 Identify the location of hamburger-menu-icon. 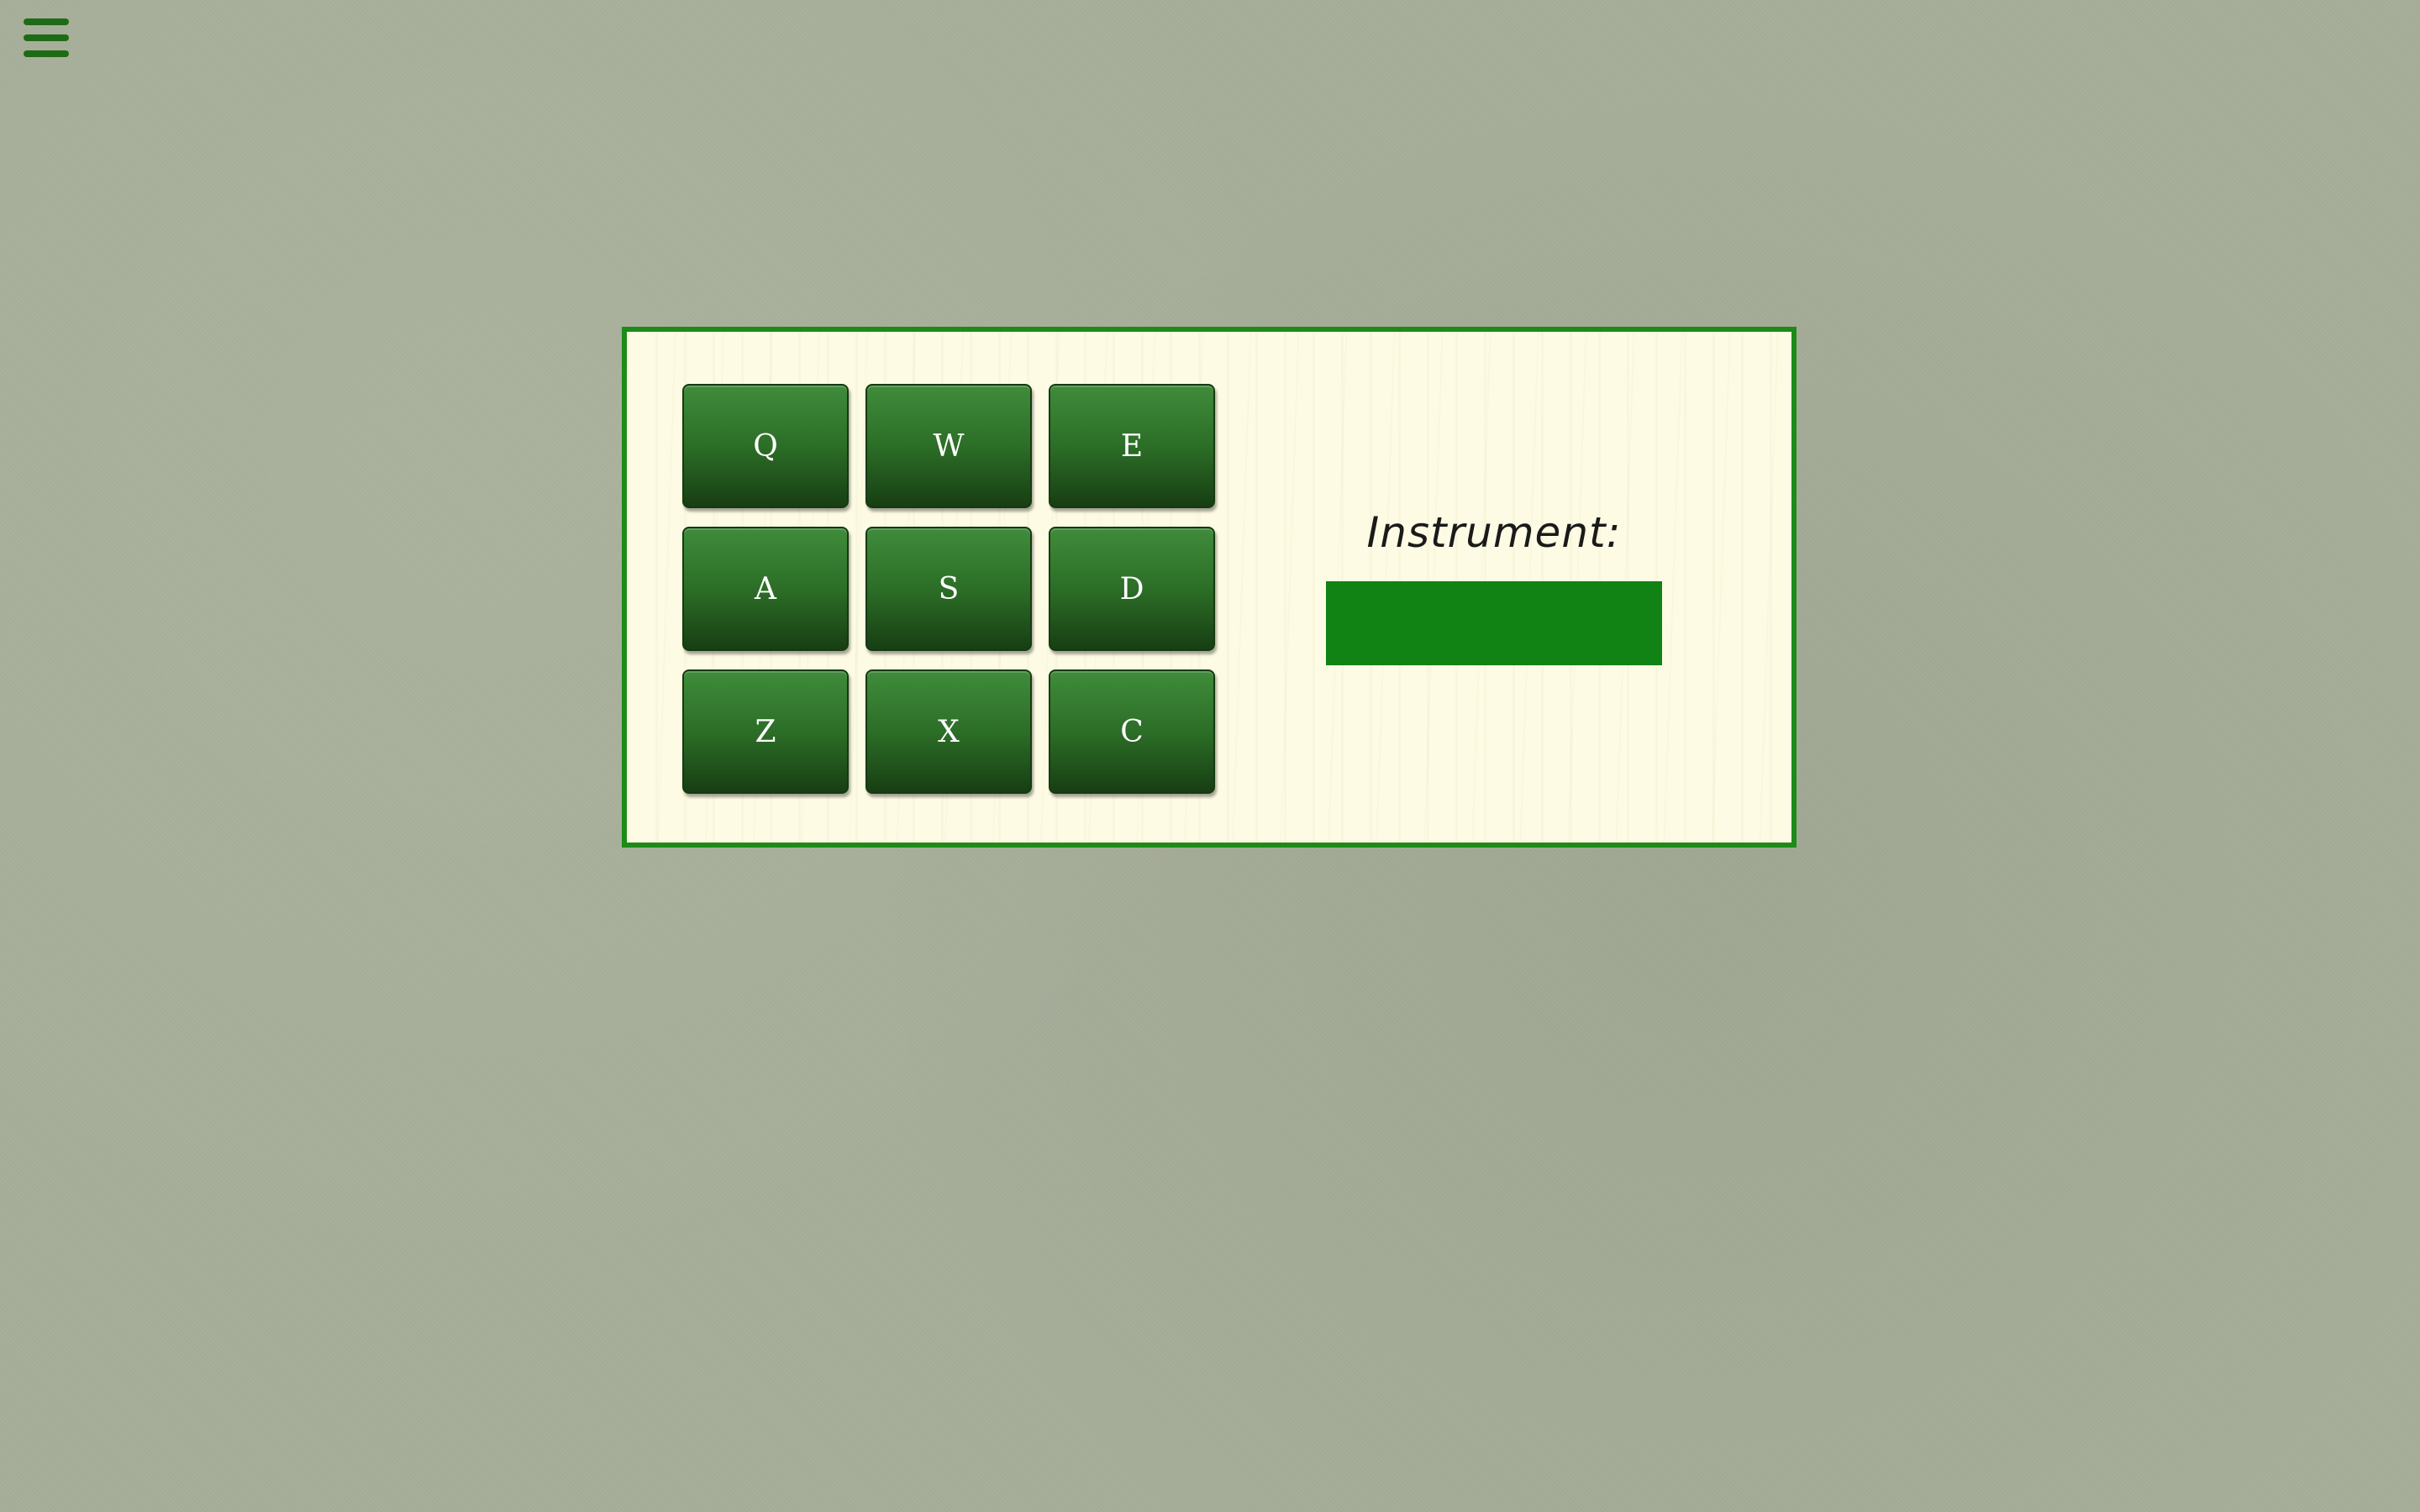
(46, 37).